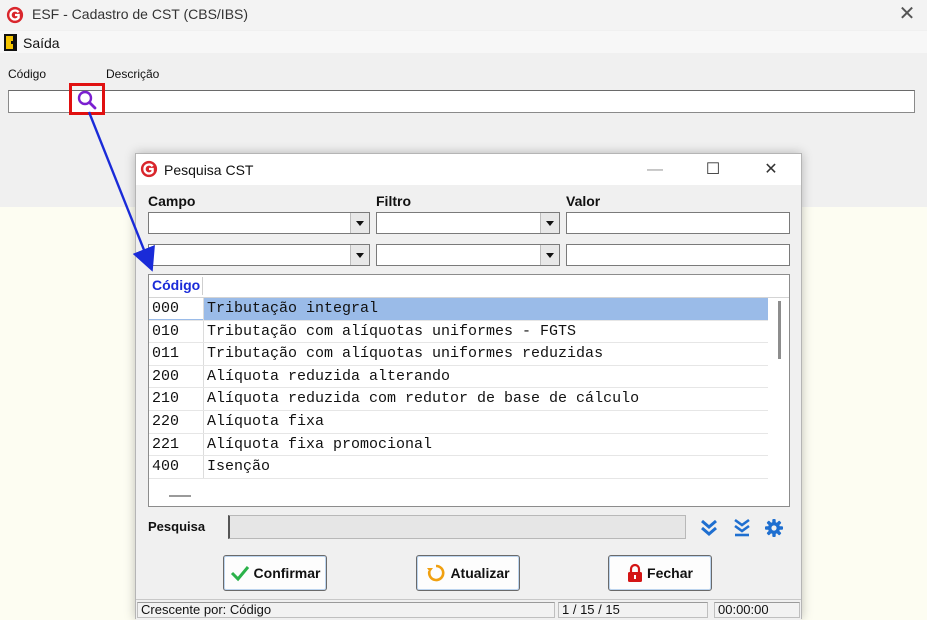 Image resolution: width=927 pixels, height=620 pixels. What do you see at coordinates (140, 14) in the screenshot?
I see `main-window-title: ESF - Cadastro de CST (CBS/IBS)` at bounding box center [140, 14].